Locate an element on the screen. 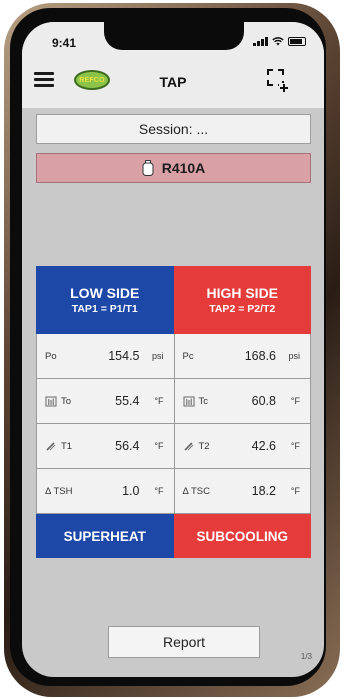 The height and width of the screenshot is (699, 347). high-pressure-unit: psi is located at coordinates (294, 356).